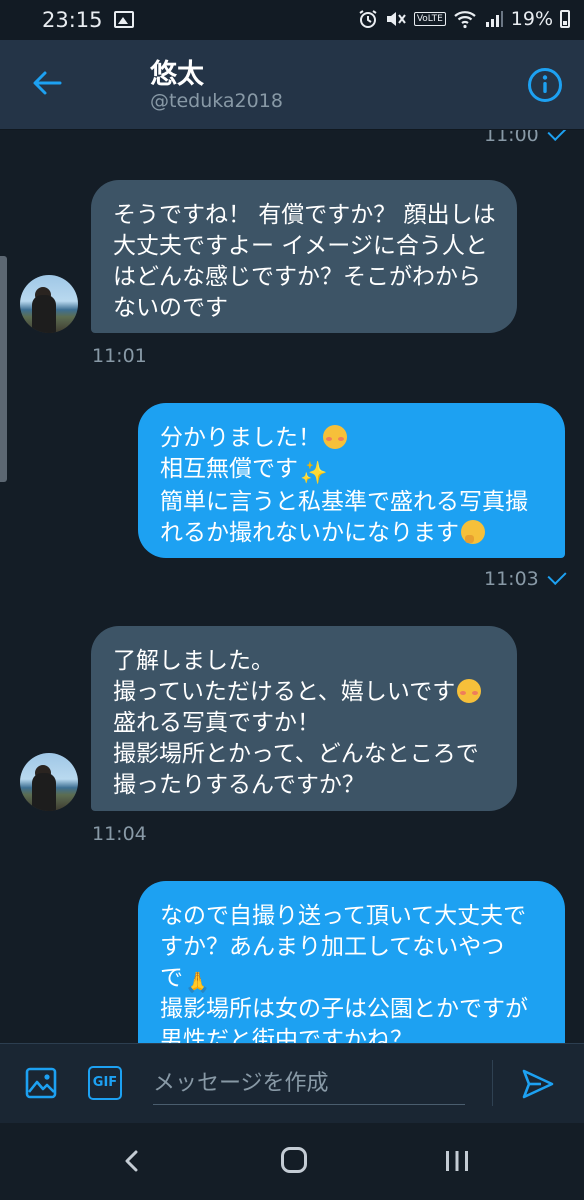 This screenshot has width=584, height=1200. What do you see at coordinates (538, 1084) in the screenshot?
I see `send-icon` at bounding box center [538, 1084].